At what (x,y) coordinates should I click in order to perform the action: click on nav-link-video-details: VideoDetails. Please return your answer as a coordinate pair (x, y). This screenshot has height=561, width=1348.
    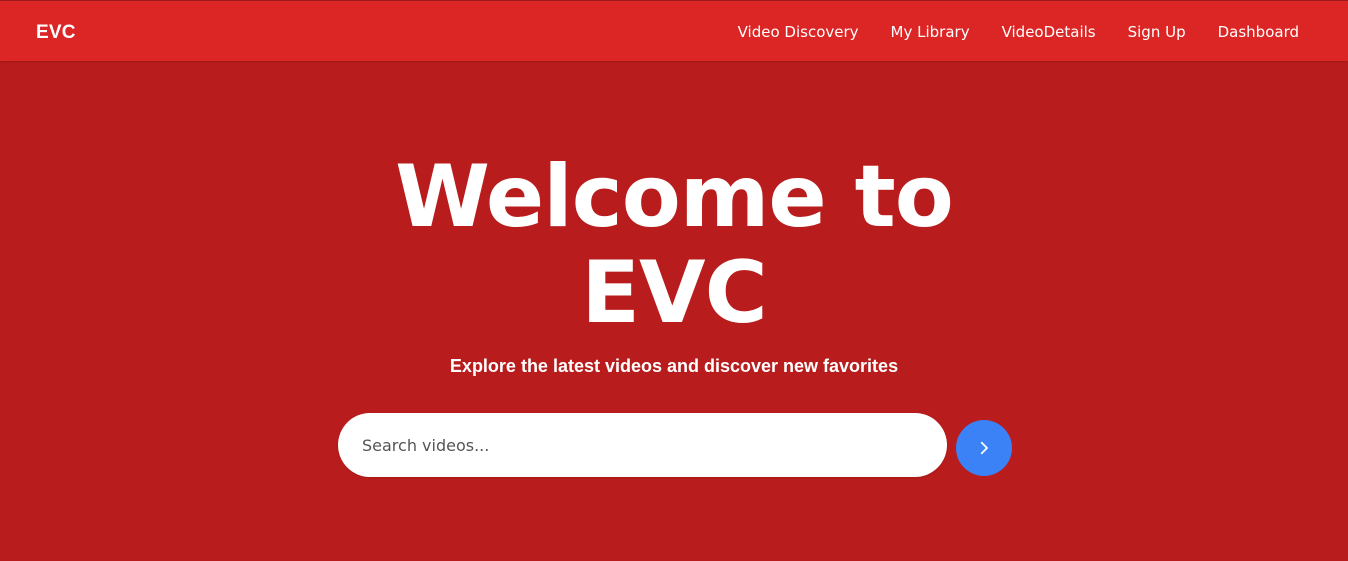
    Looking at the image, I should click on (1049, 32).